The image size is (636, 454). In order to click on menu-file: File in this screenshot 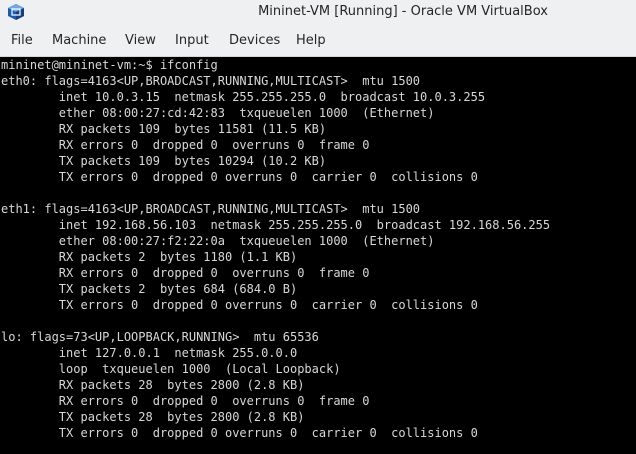, I will do `click(22, 40)`.